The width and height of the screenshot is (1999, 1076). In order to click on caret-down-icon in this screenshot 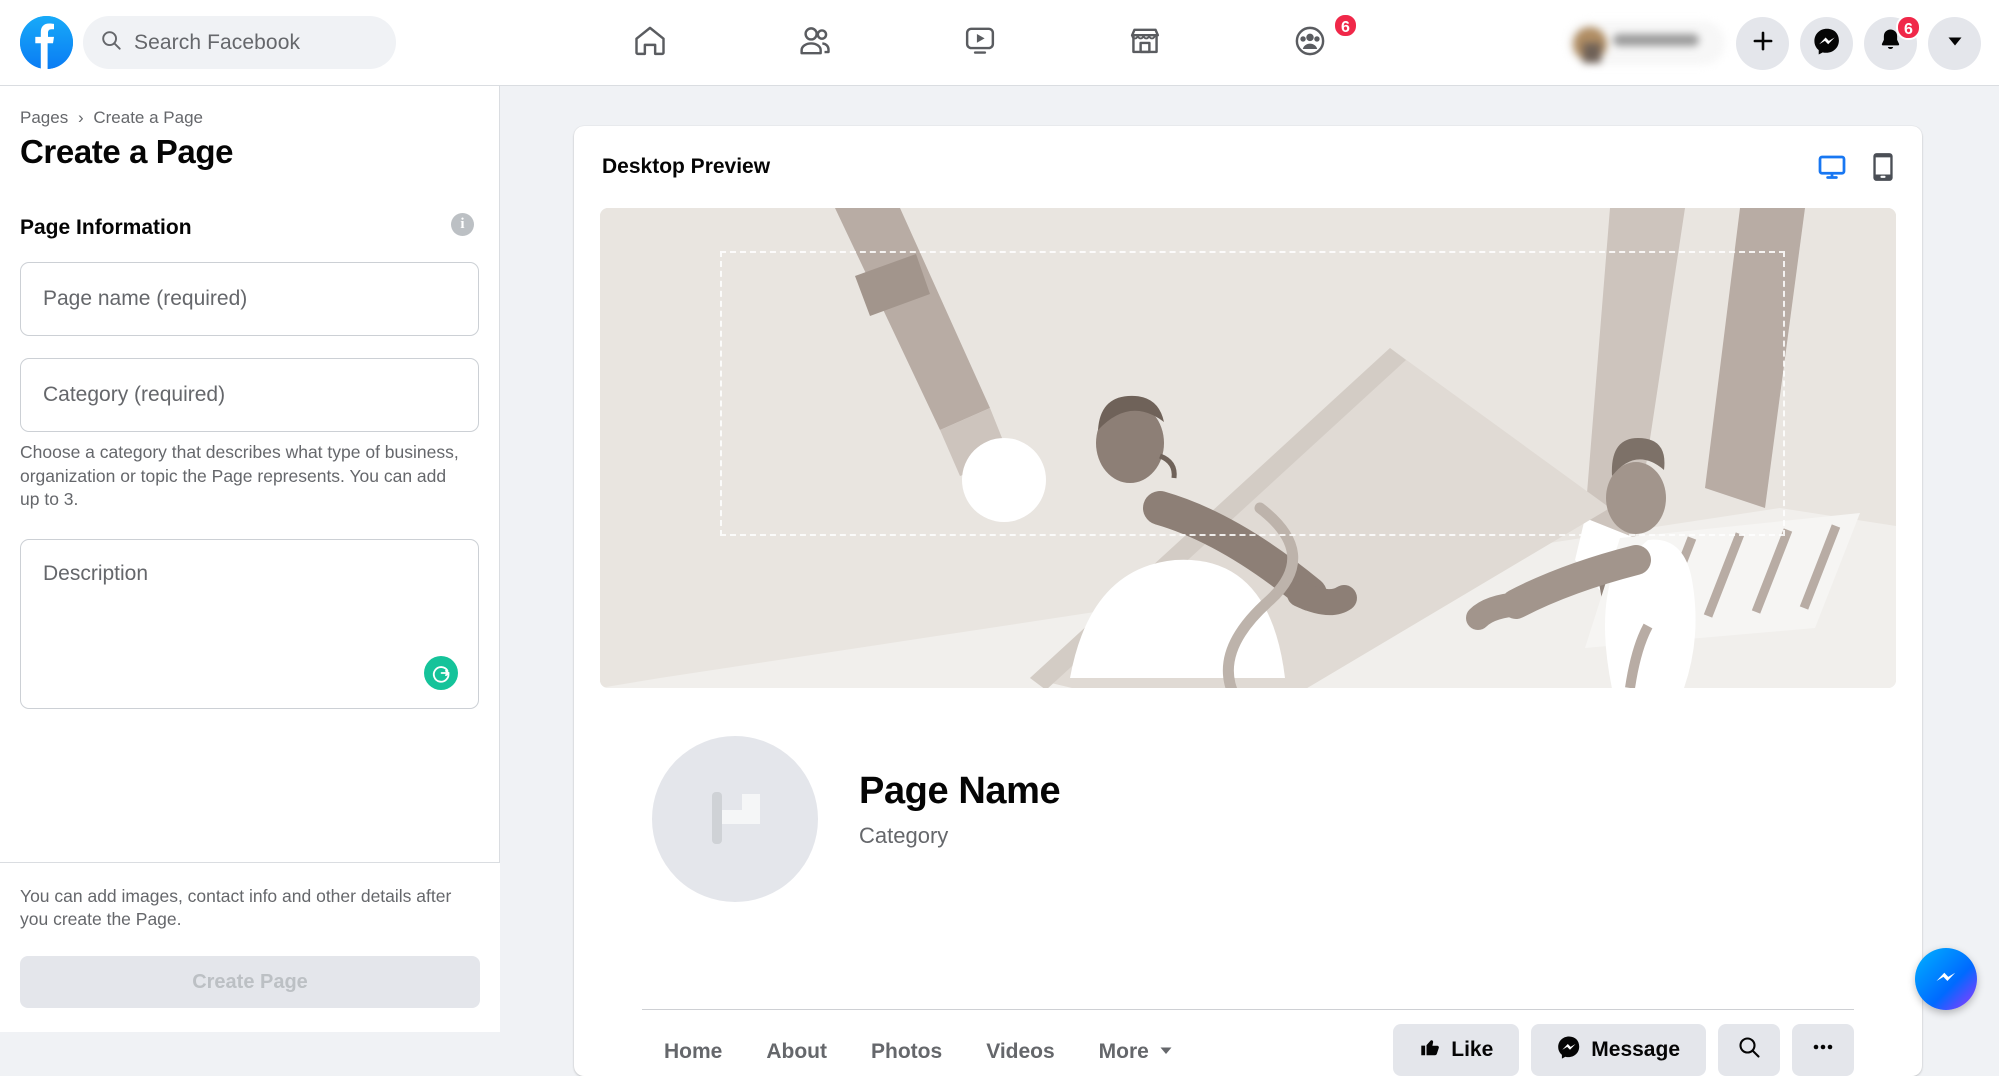, I will do `click(1166, 1052)`.